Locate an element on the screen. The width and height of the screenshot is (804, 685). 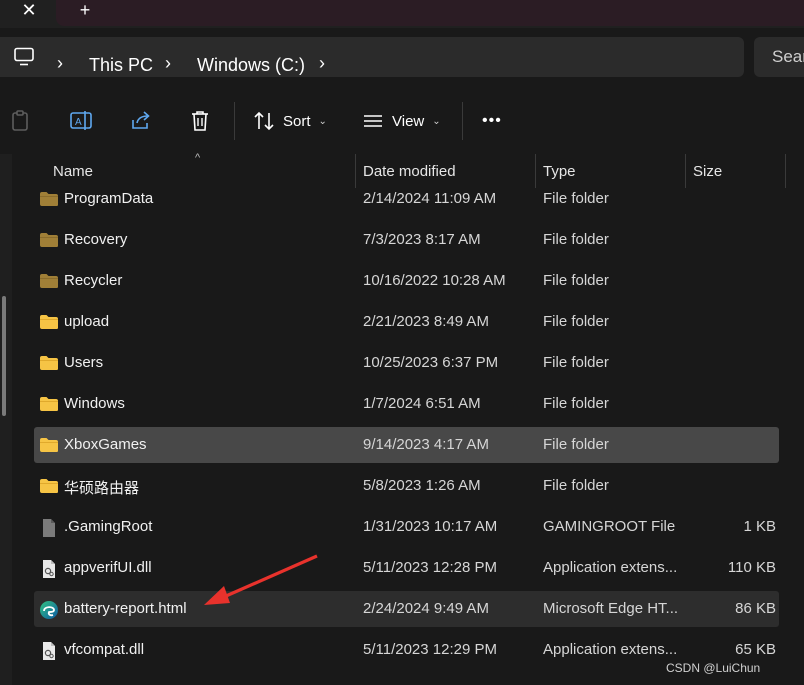
file-row: Windows 1/7/2024 6:51 AM File folder is located at coordinates (406, 404).